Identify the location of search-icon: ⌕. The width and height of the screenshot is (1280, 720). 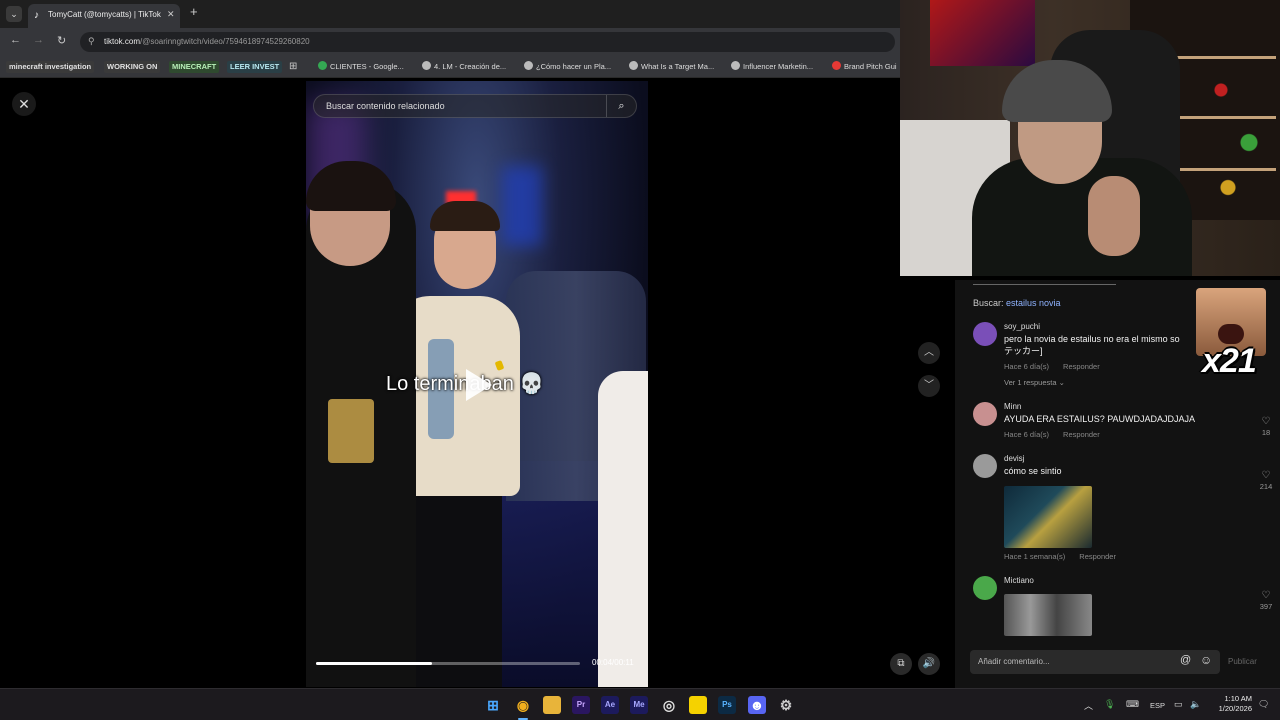
(621, 106).